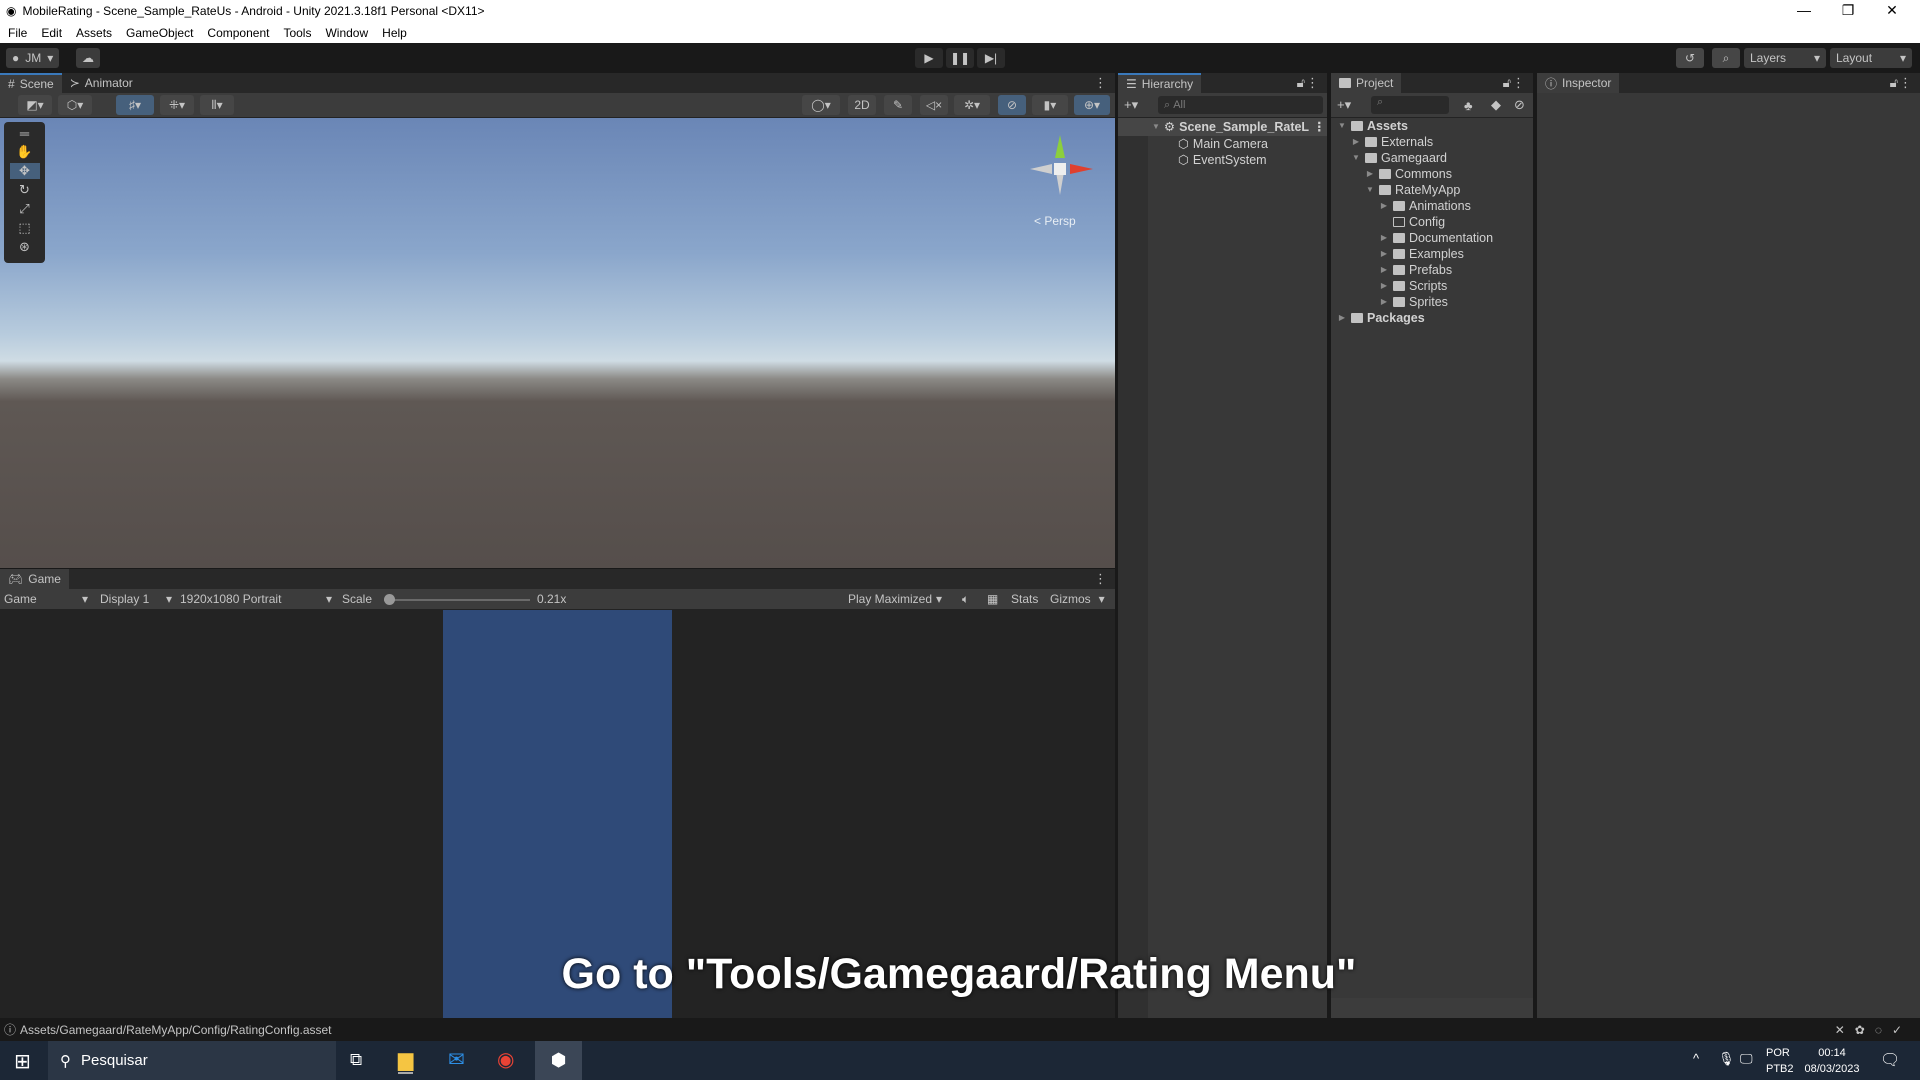 This screenshot has width=1920, height=1080. Describe the element at coordinates (1496, 105) in the screenshot. I see `filter-label-icon: ◆` at that location.